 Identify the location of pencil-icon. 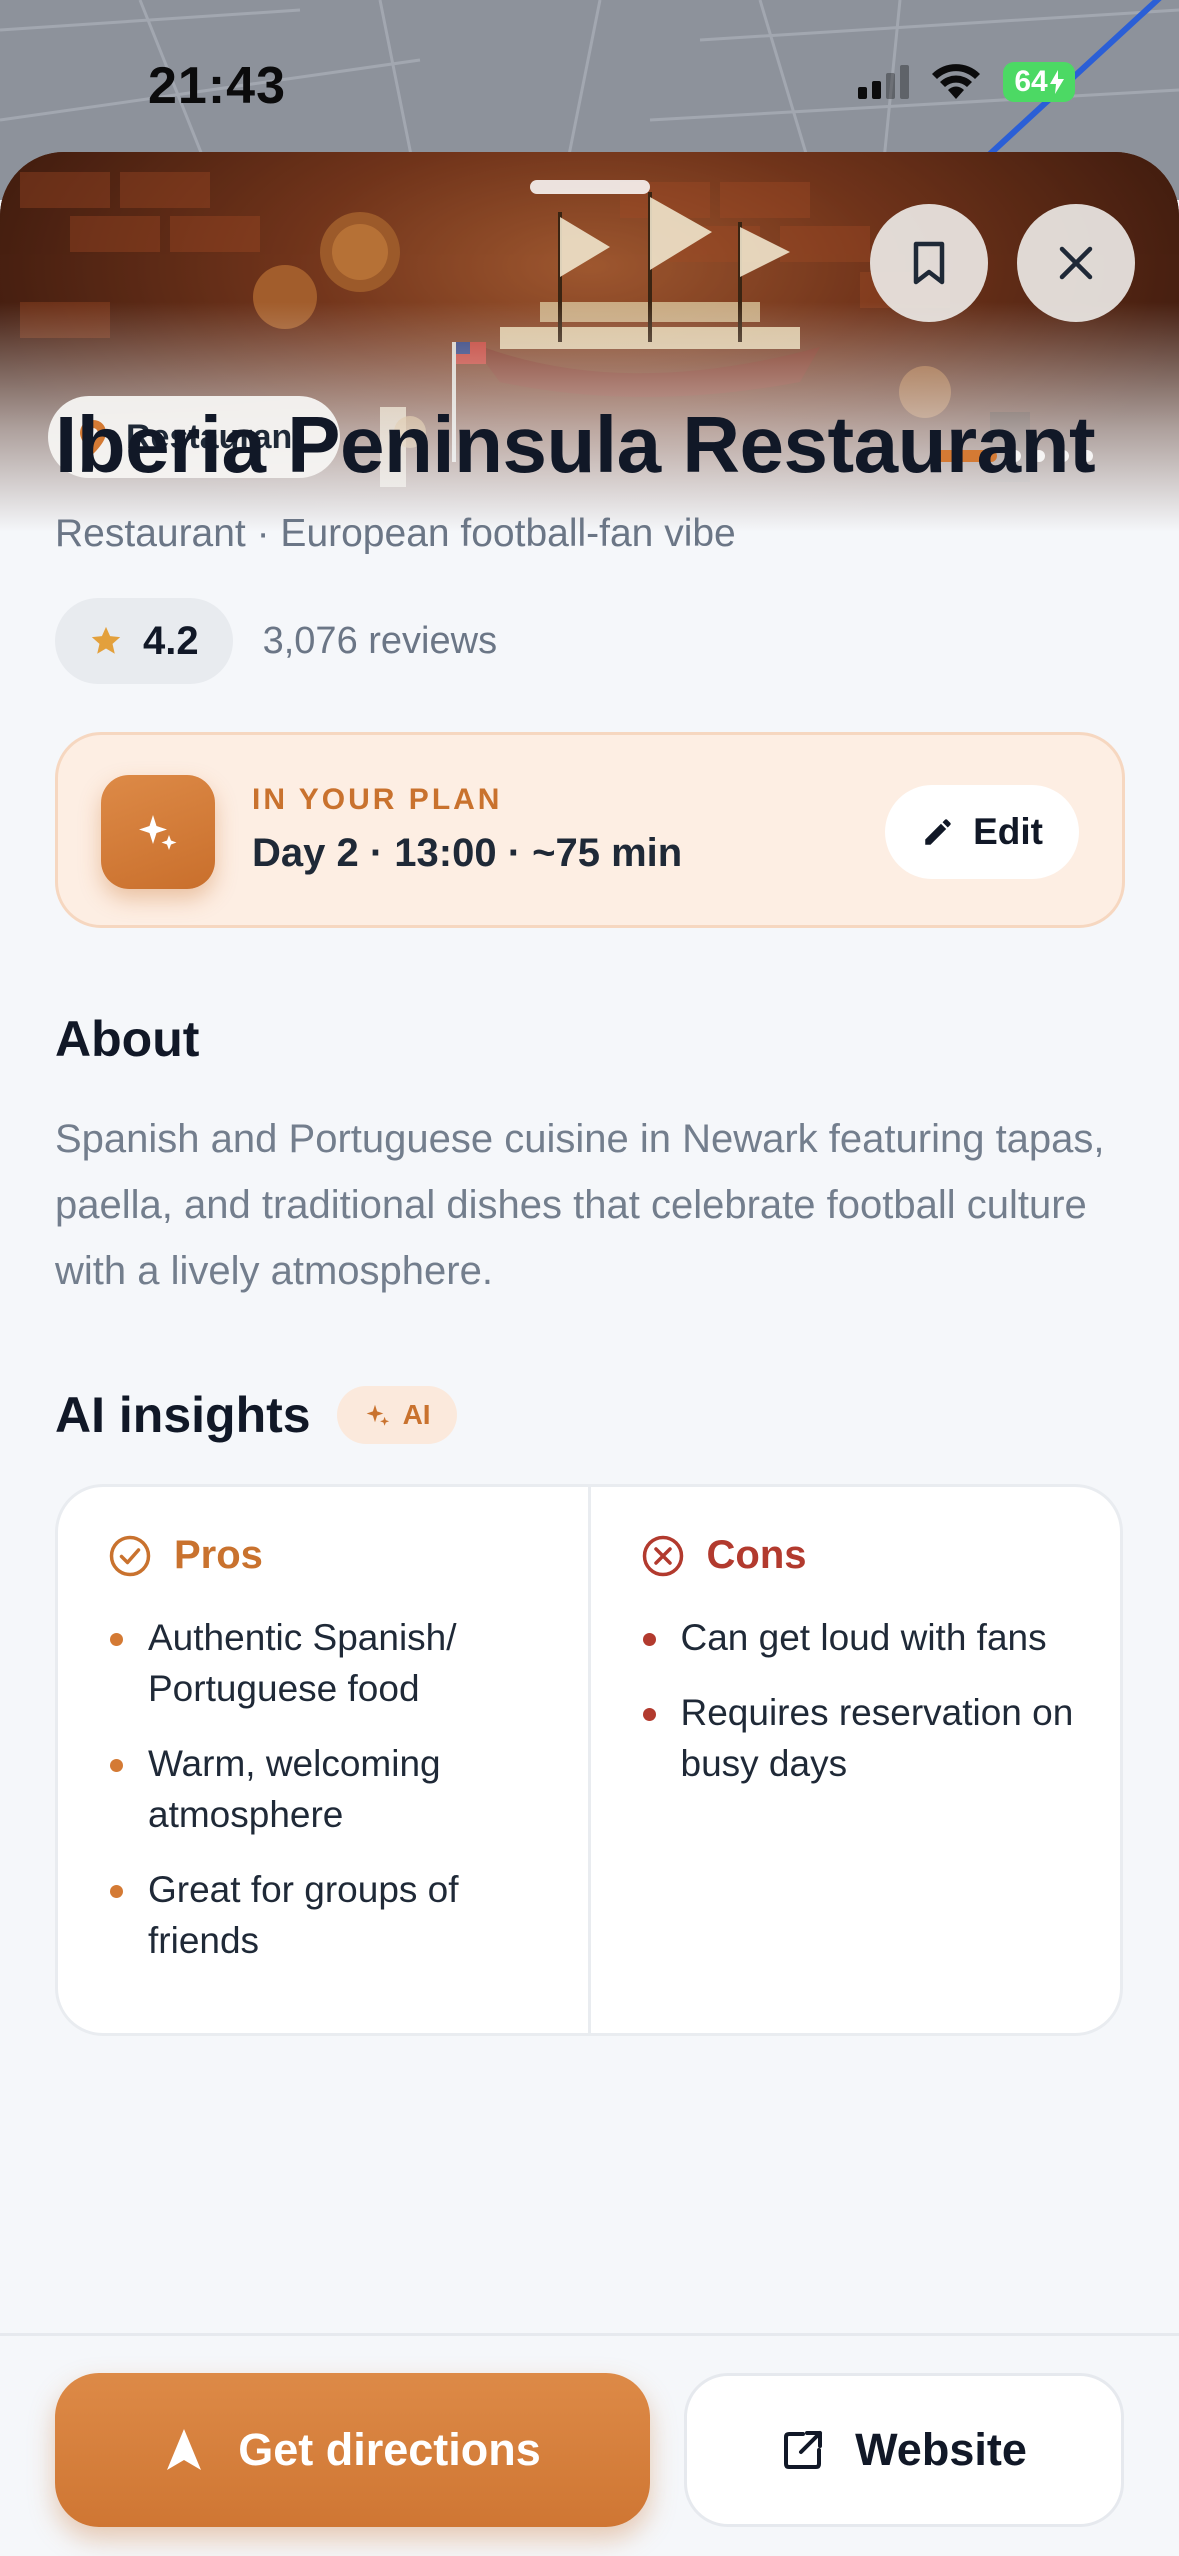
(938, 832).